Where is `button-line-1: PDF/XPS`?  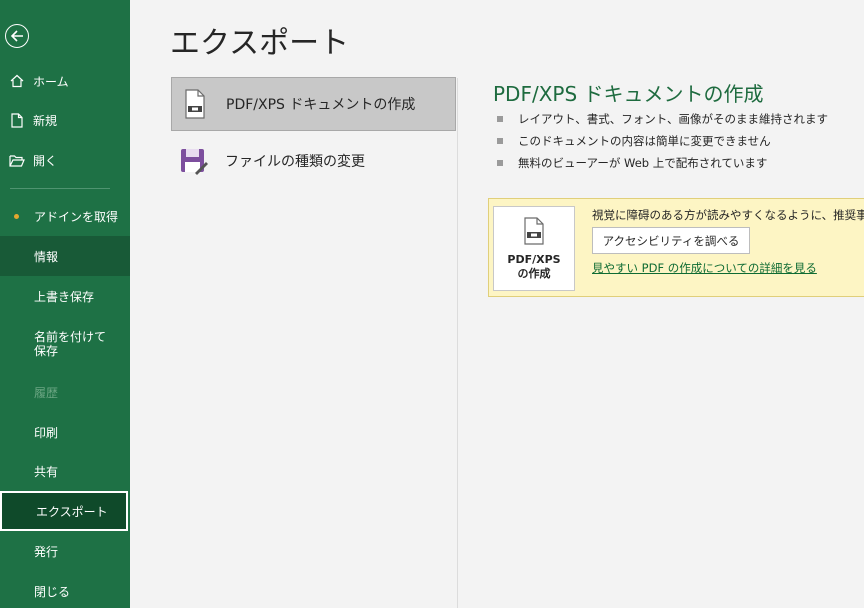 button-line-1: PDF/XPS is located at coordinates (534, 259).